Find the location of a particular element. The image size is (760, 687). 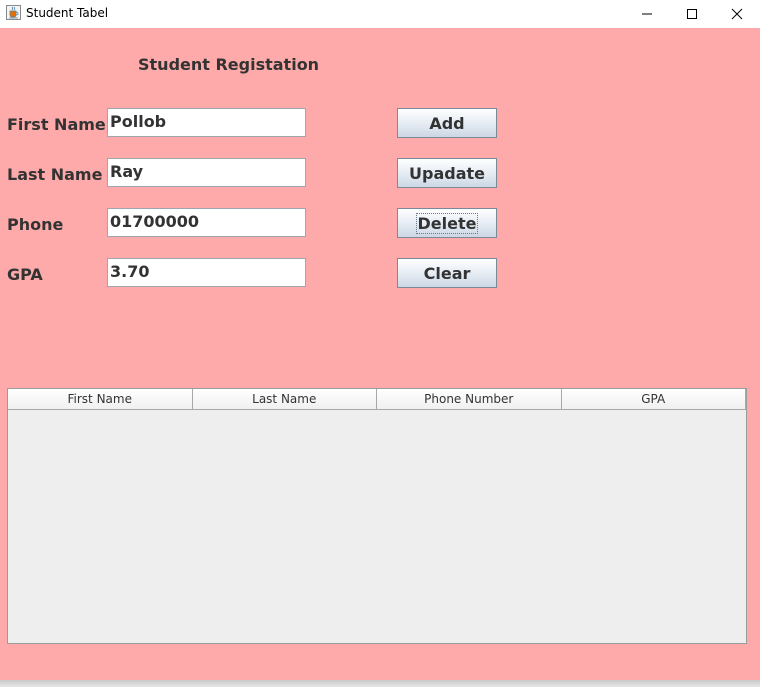

minimize-button is located at coordinates (647, 14).